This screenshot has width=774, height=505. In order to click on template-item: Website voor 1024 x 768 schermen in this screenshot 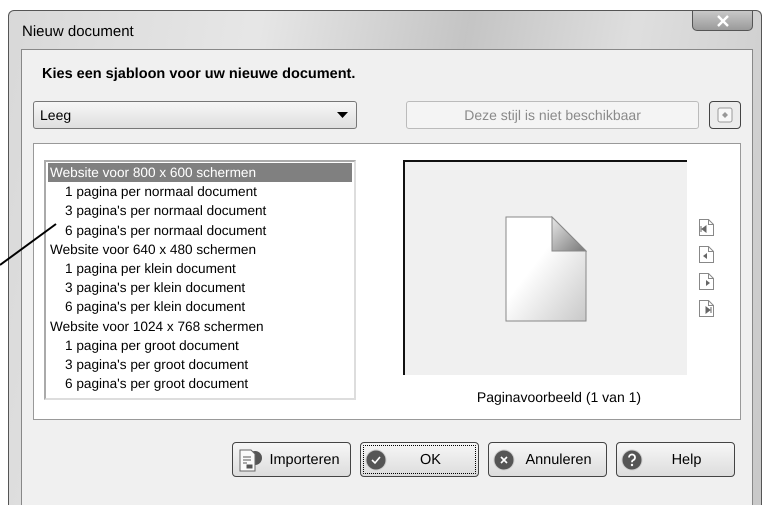, I will do `click(200, 326)`.